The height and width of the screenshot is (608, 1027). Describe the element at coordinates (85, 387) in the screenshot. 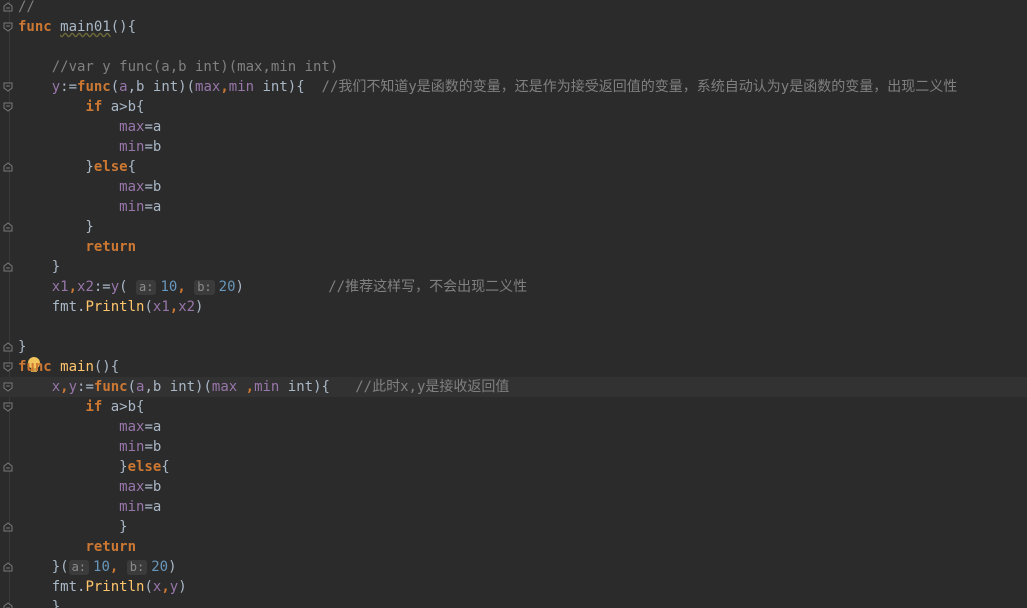

I see `code-token: :=` at that location.